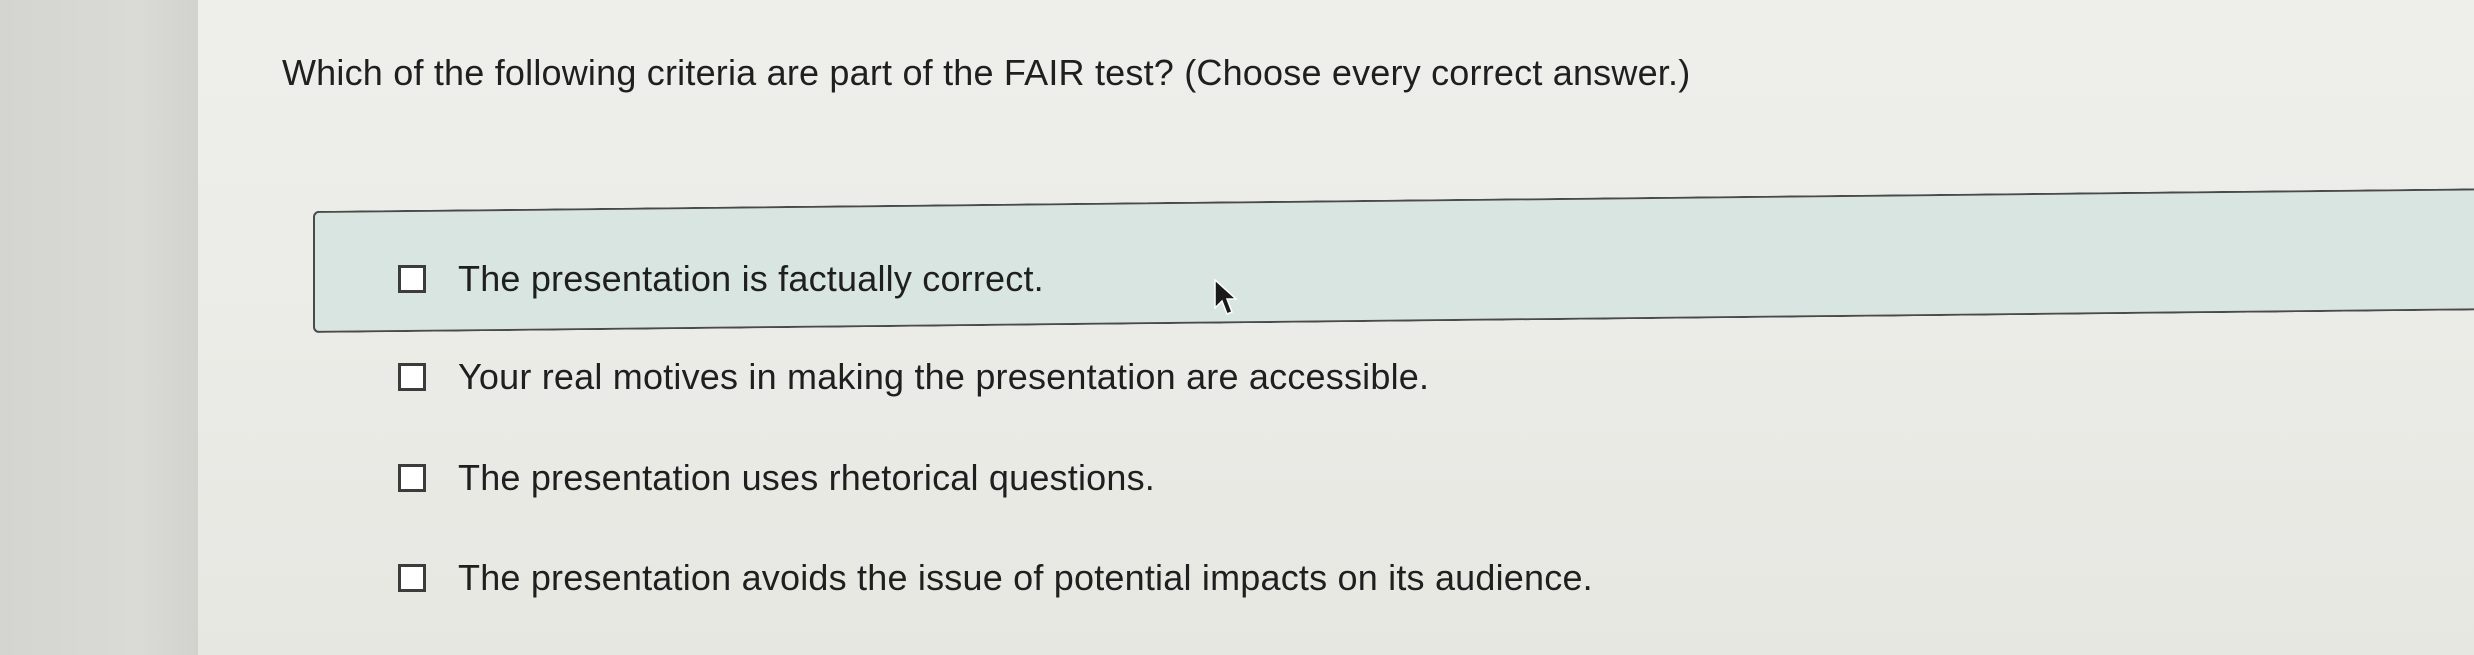  I want to click on option-label: The presentation is factually correct., so click(751, 278).